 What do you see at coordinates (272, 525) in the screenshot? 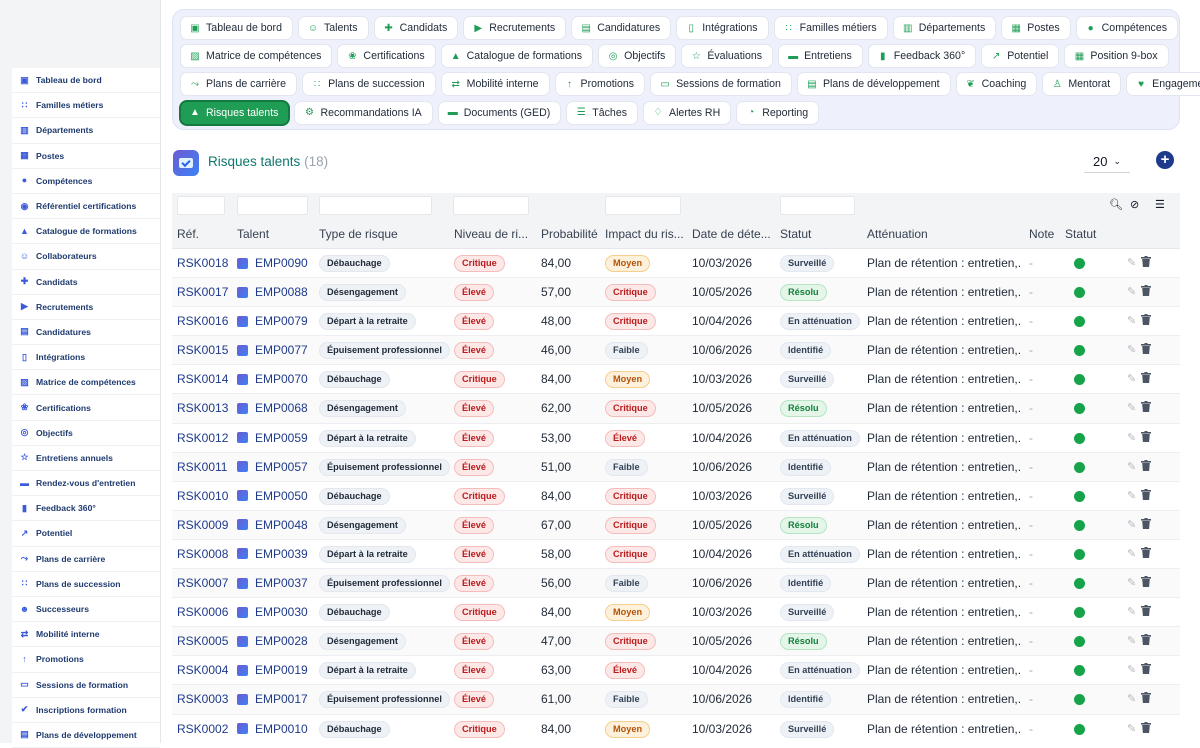
I see `talent-link: EMP0048` at bounding box center [272, 525].